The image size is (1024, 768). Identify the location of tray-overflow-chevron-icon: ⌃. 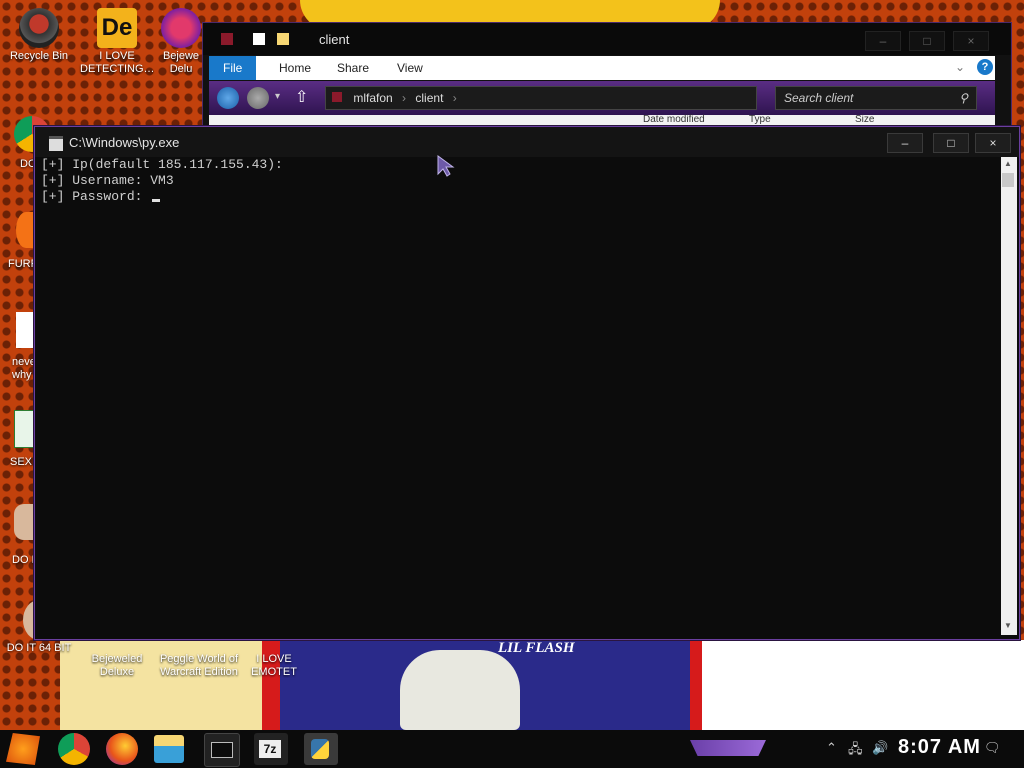
(831, 748).